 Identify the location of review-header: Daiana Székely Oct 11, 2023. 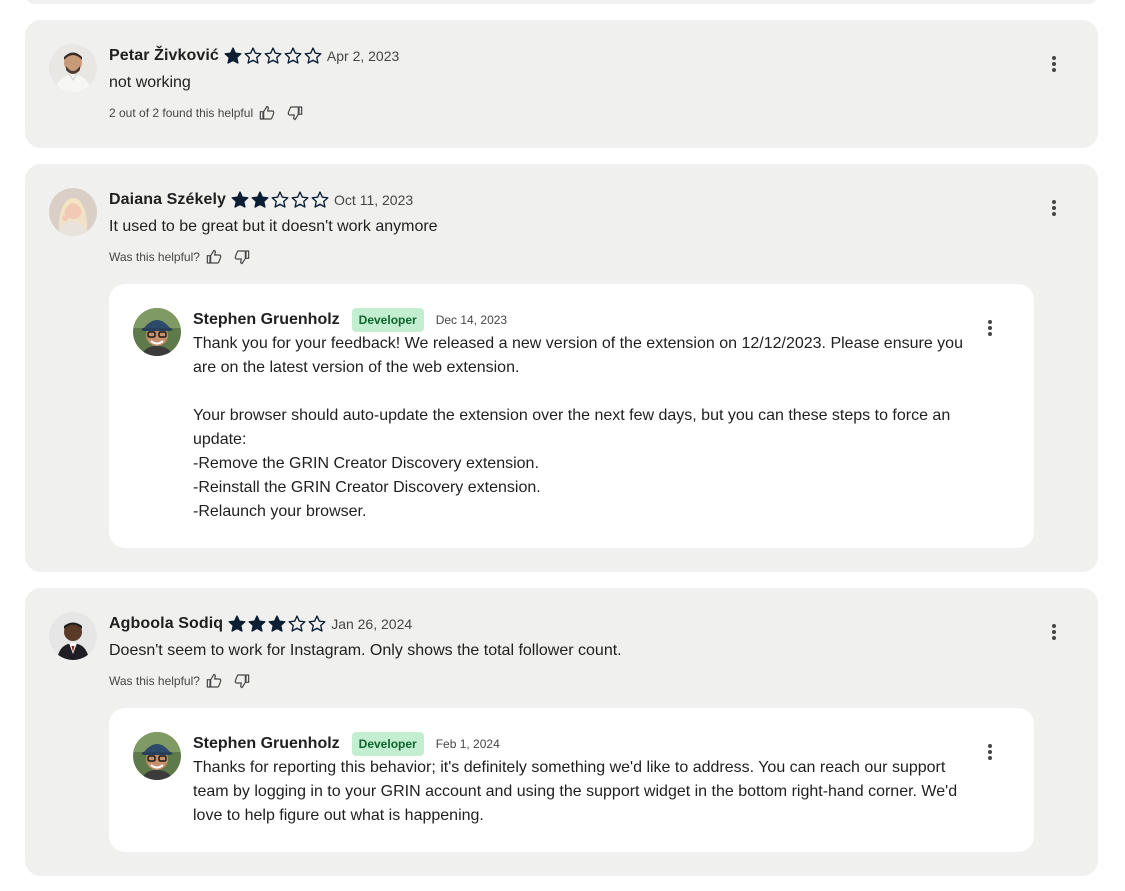
(261, 200).